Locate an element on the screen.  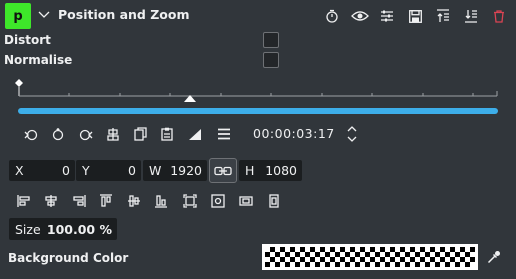
normalise-label: Normalise is located at coordinates (38, 60).